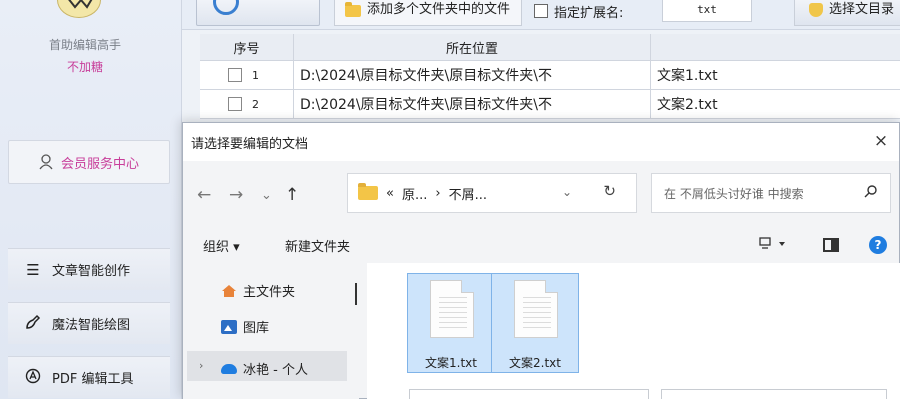 The image size is (900, 399). What do you see at coordinates (258, 13) in the screenshot?
I see `add-files-button` at bounding box center [258, 13].